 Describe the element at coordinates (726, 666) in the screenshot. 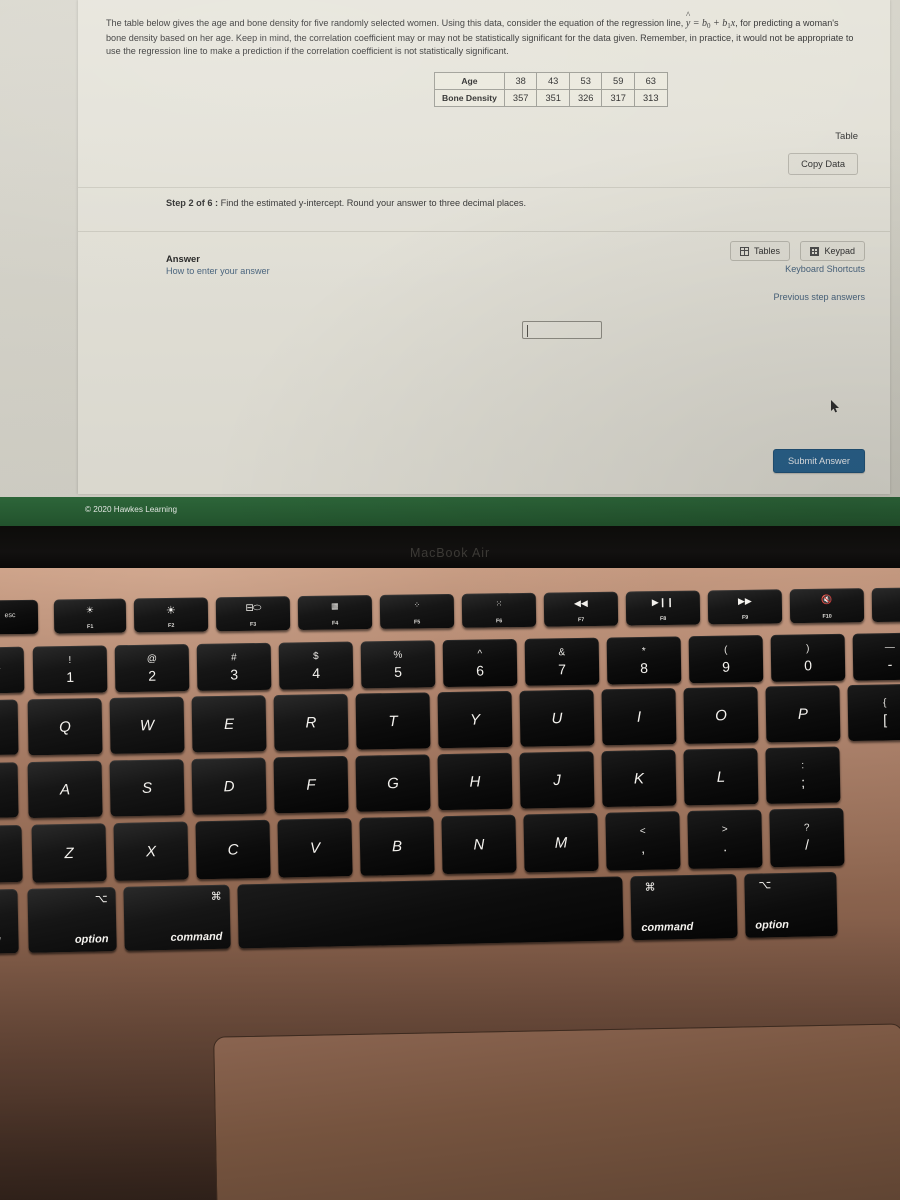

I see `key-9-bot: 9` at that location.